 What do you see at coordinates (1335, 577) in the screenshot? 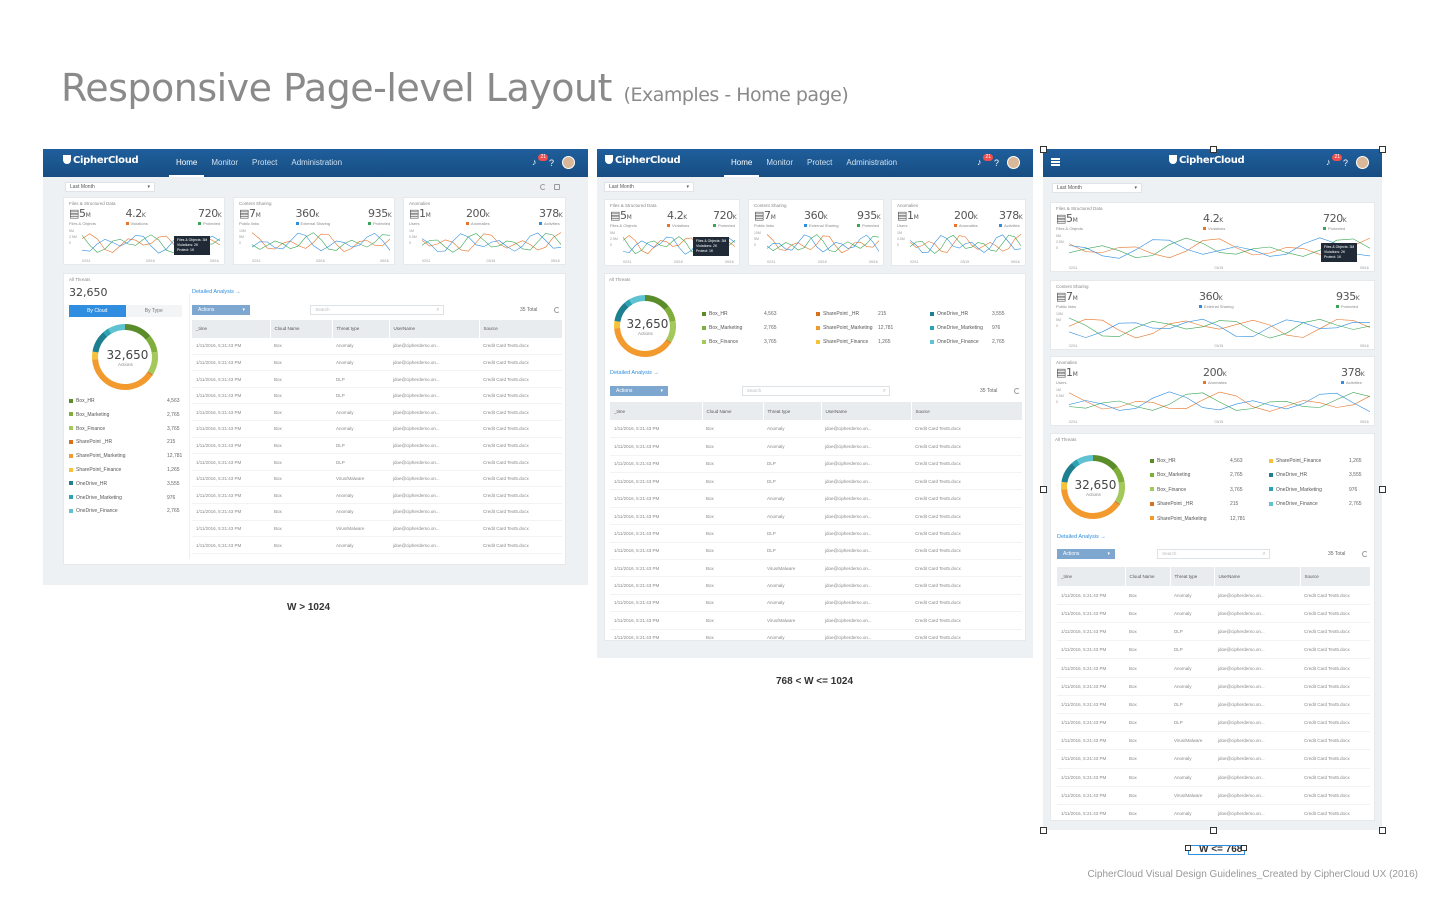
I see `column-header: Source` at bounding box center [1335, 577].